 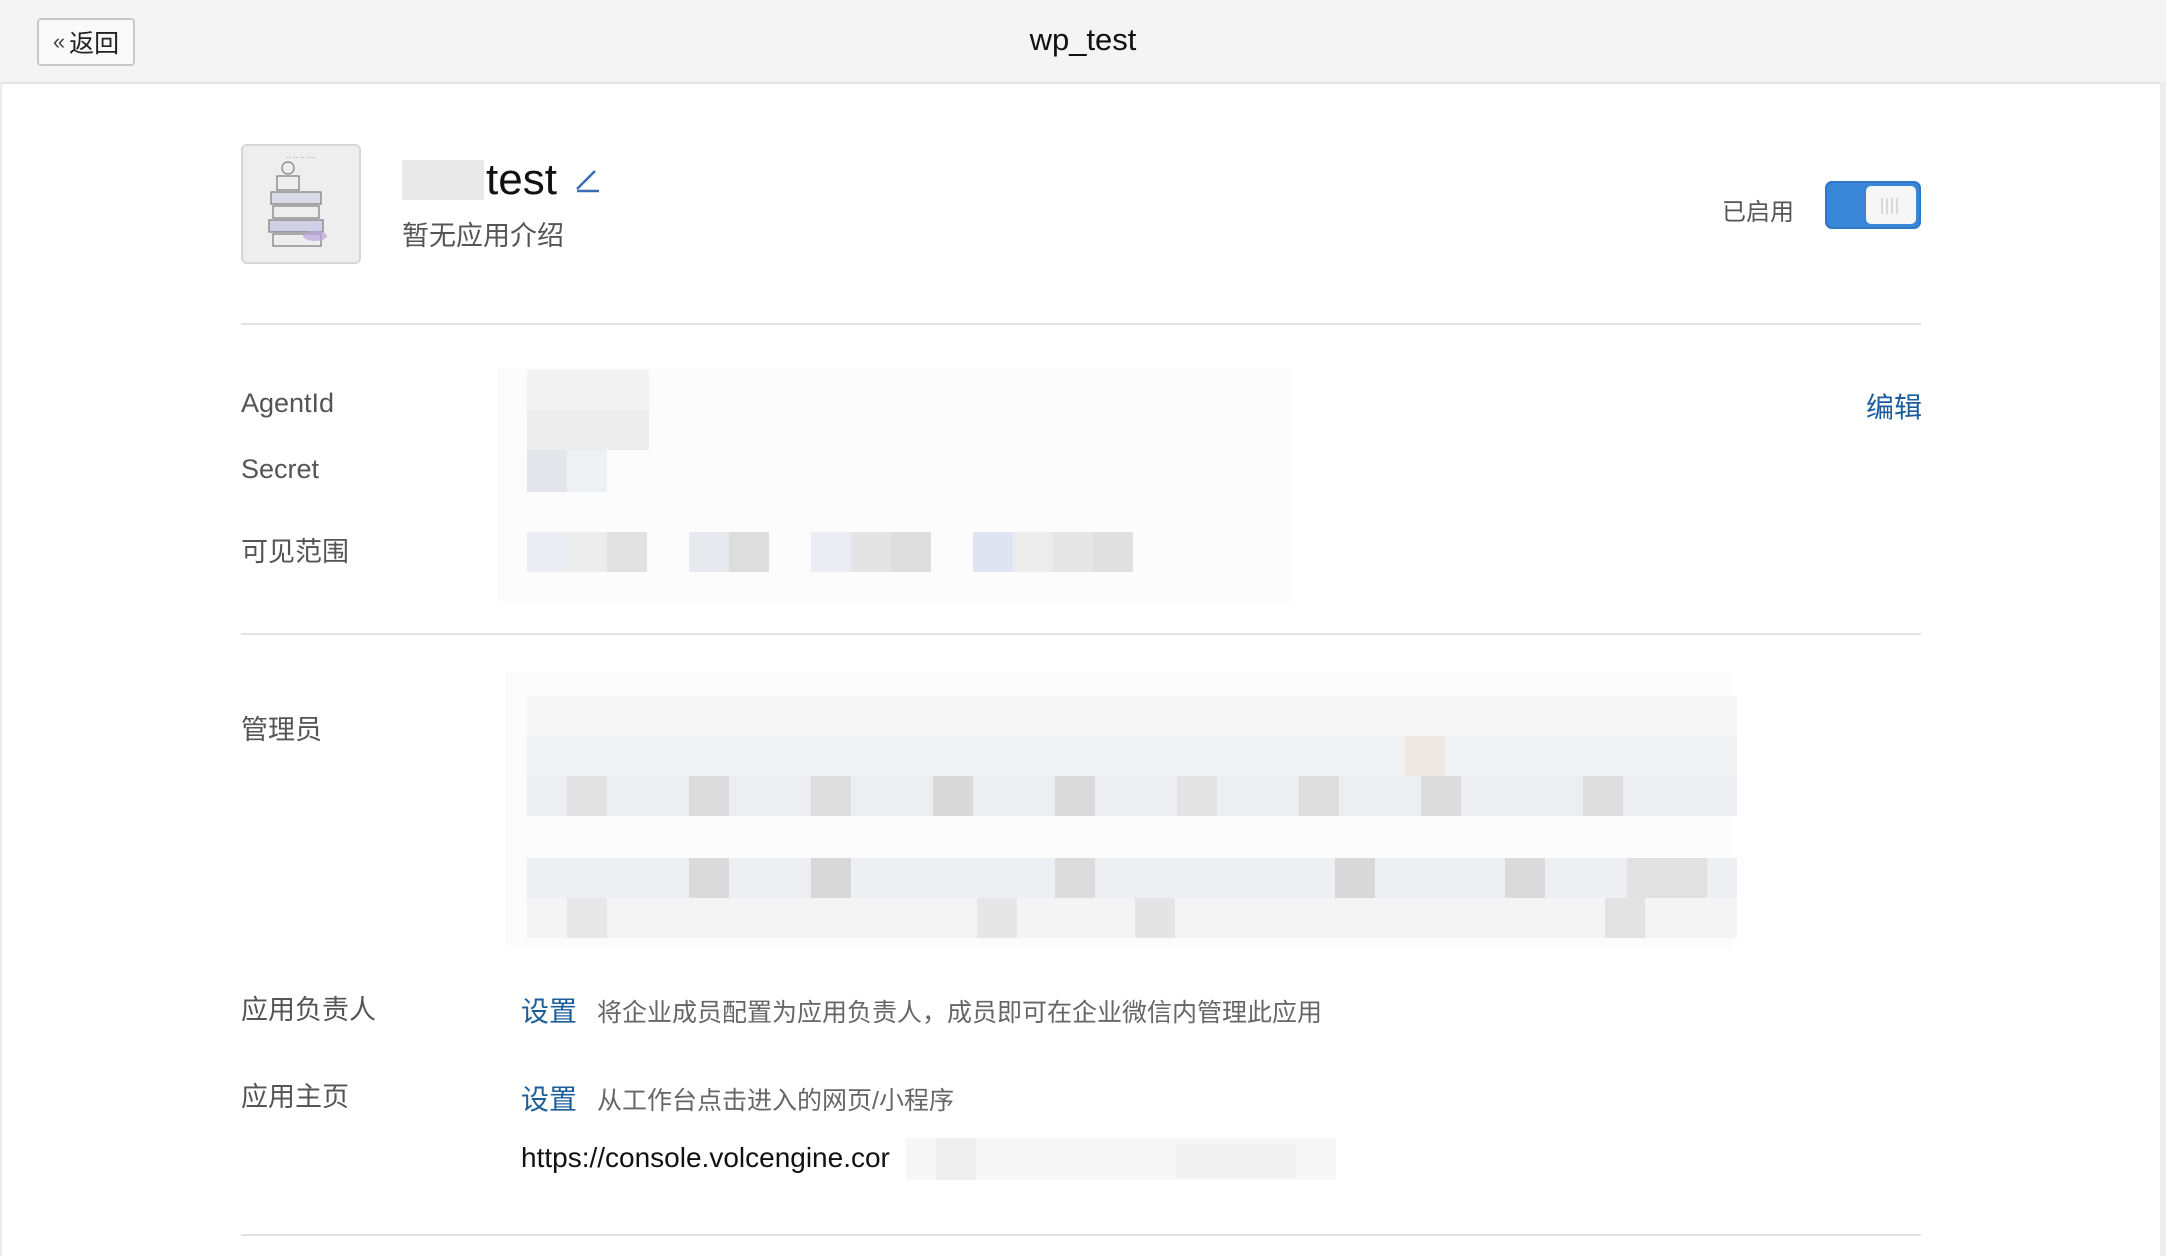 I want to click on knob-grip-icon, so click(x=1889, y=206).